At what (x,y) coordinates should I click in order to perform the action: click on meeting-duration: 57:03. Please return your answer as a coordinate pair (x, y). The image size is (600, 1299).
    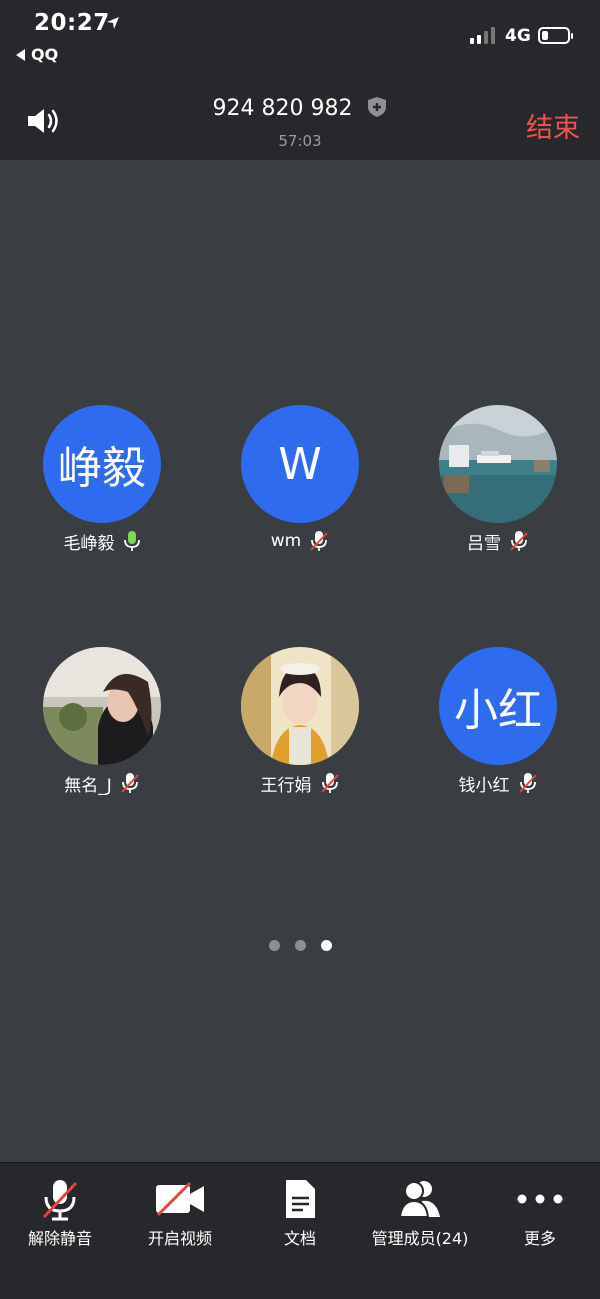
    Looking at the image, I should click on (300, 141).